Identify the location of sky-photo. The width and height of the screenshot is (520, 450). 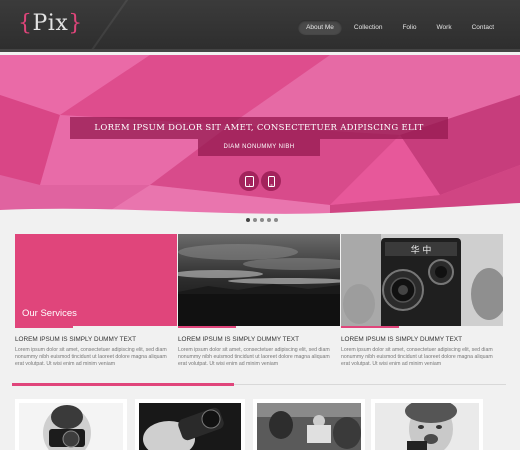
(259, 280).